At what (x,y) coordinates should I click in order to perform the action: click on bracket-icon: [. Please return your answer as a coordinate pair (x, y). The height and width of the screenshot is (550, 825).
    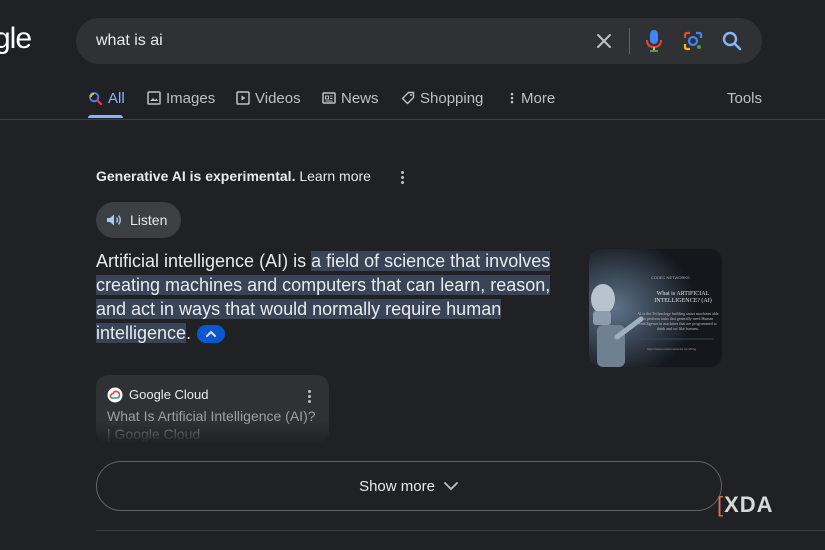
    Looking at the image, I should click on (721, 504).